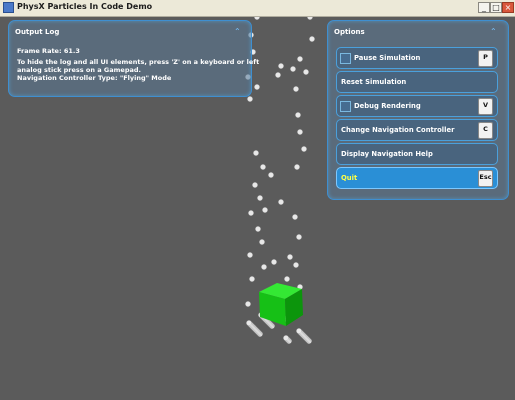 The height and width of the screenshot is (400, 515). I want to click on collapse-output-log-icon: ⌃, so click(237, 31).